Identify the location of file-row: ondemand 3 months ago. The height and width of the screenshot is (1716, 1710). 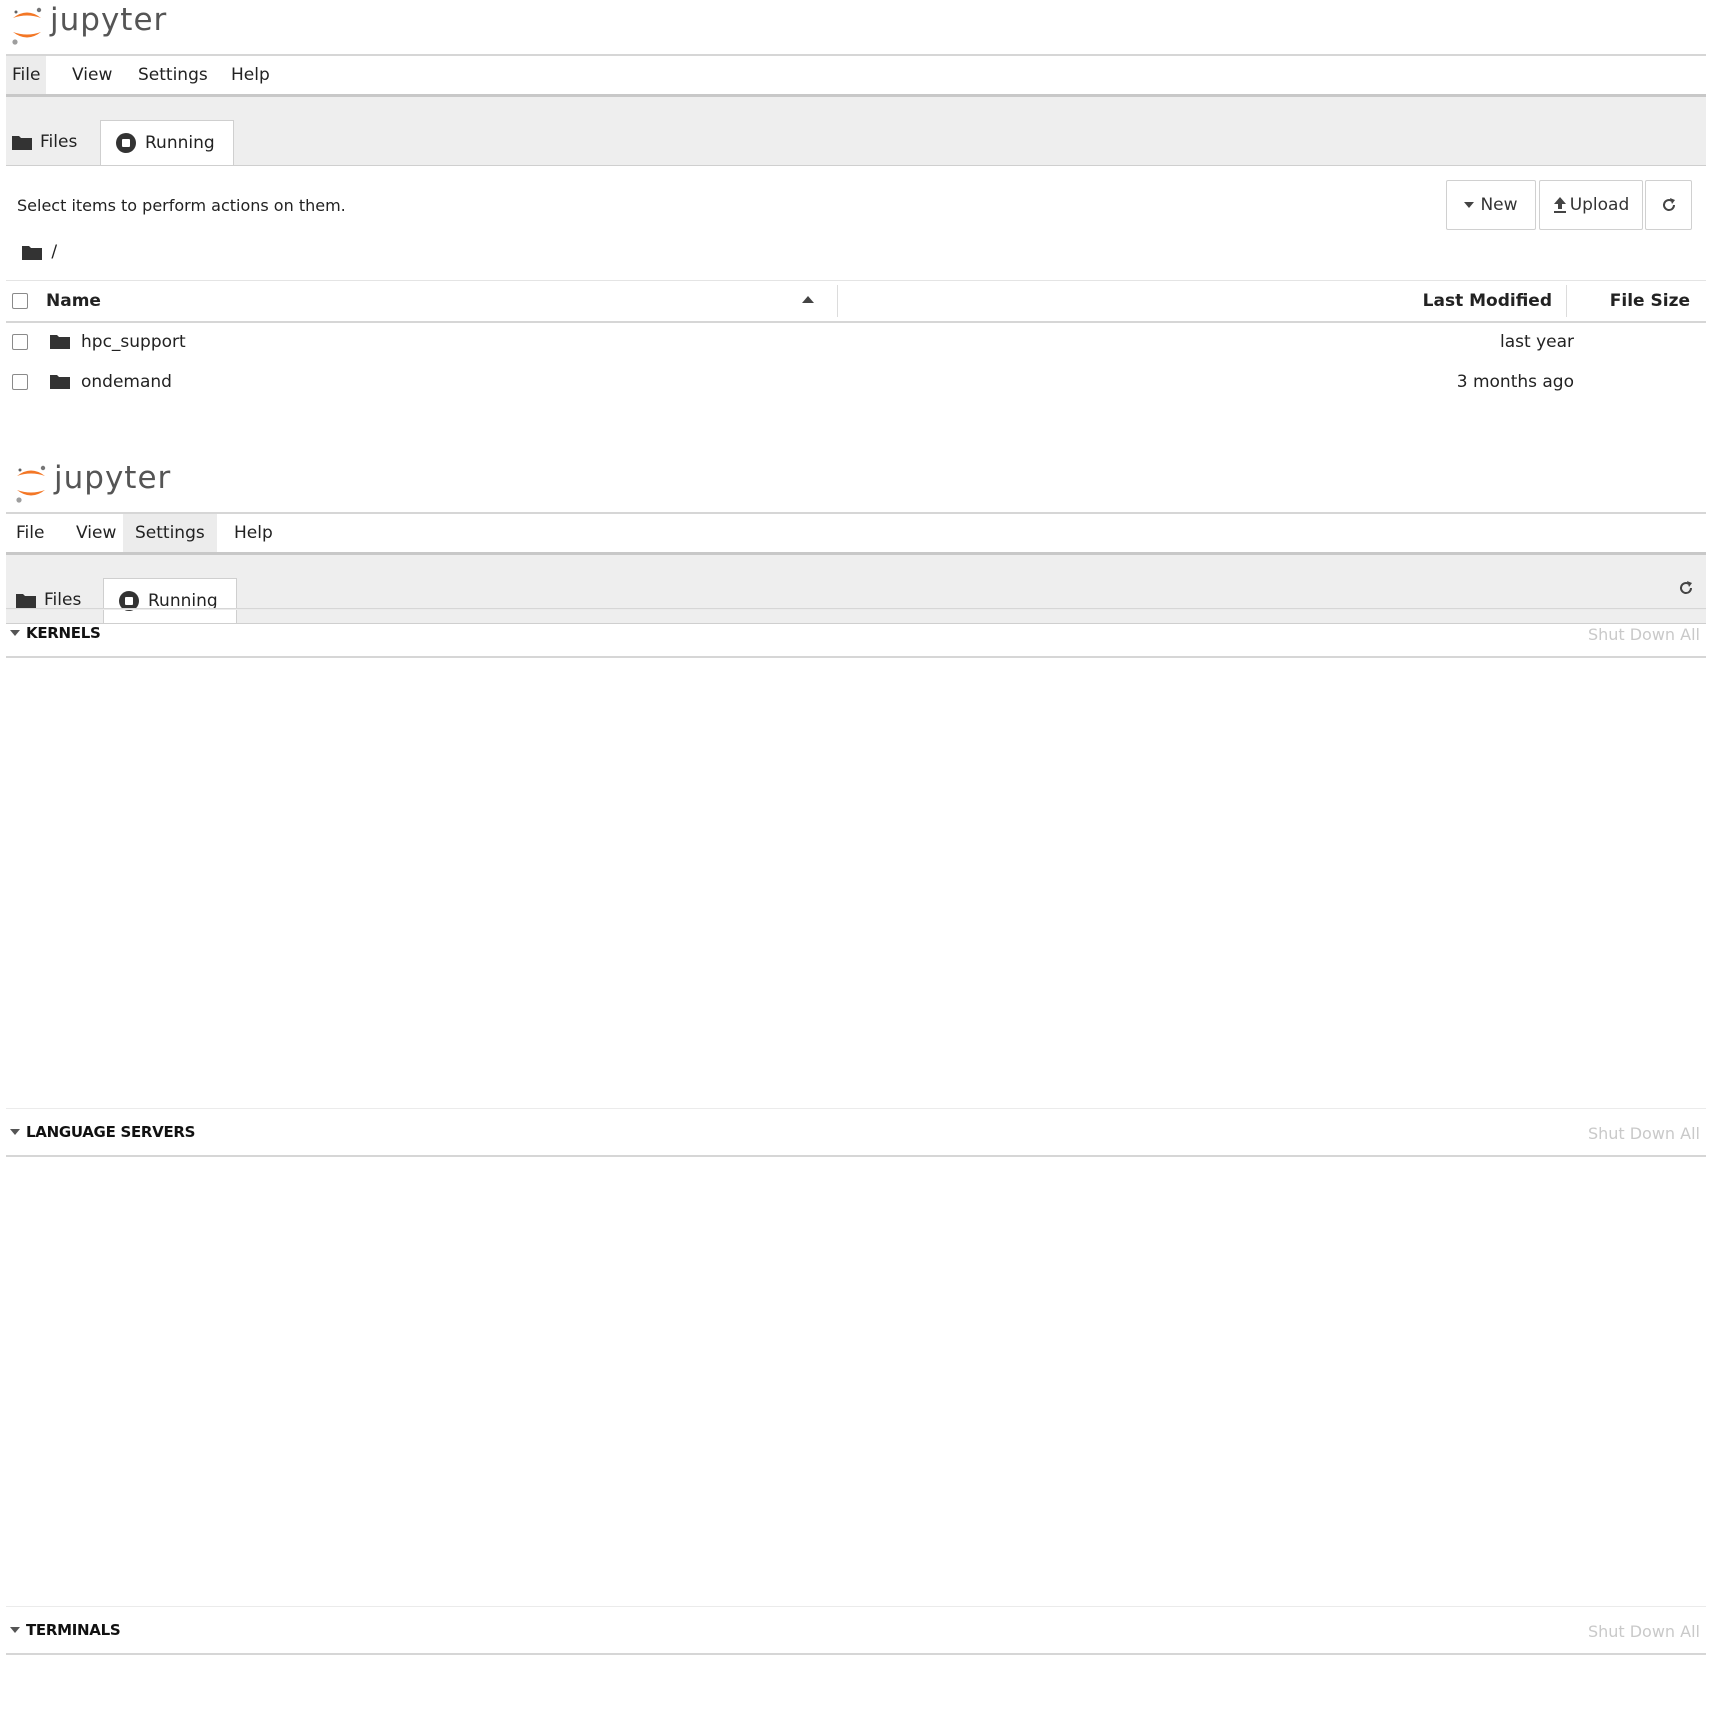
(856, 382).